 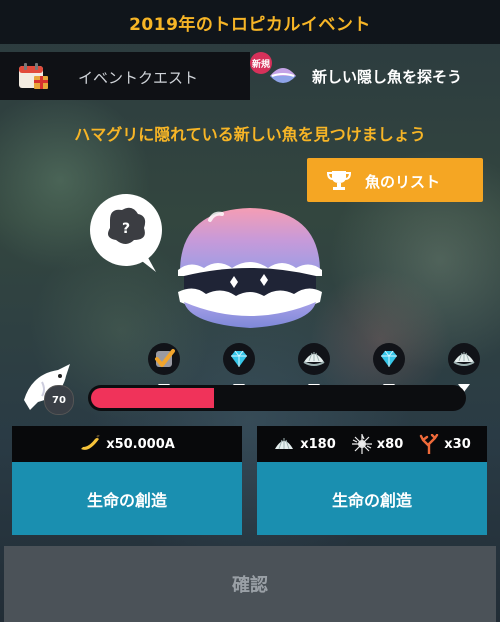 What do you see at coordinates (339, 180) in the screenshot?
I see `trophy-icon` at bounding box center [339, 180].